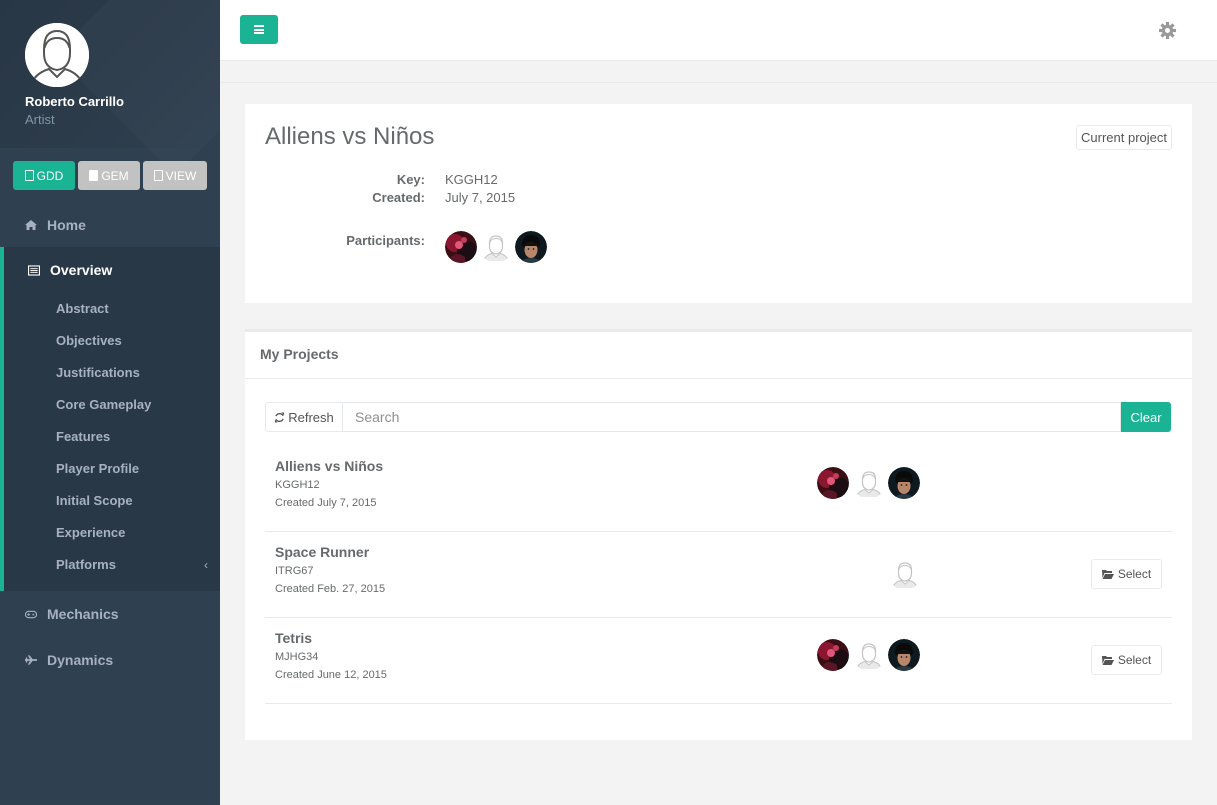 This screenshot has height=805, width=1217. I want to click on created-value: July 7, 2015, so click(480, 197).